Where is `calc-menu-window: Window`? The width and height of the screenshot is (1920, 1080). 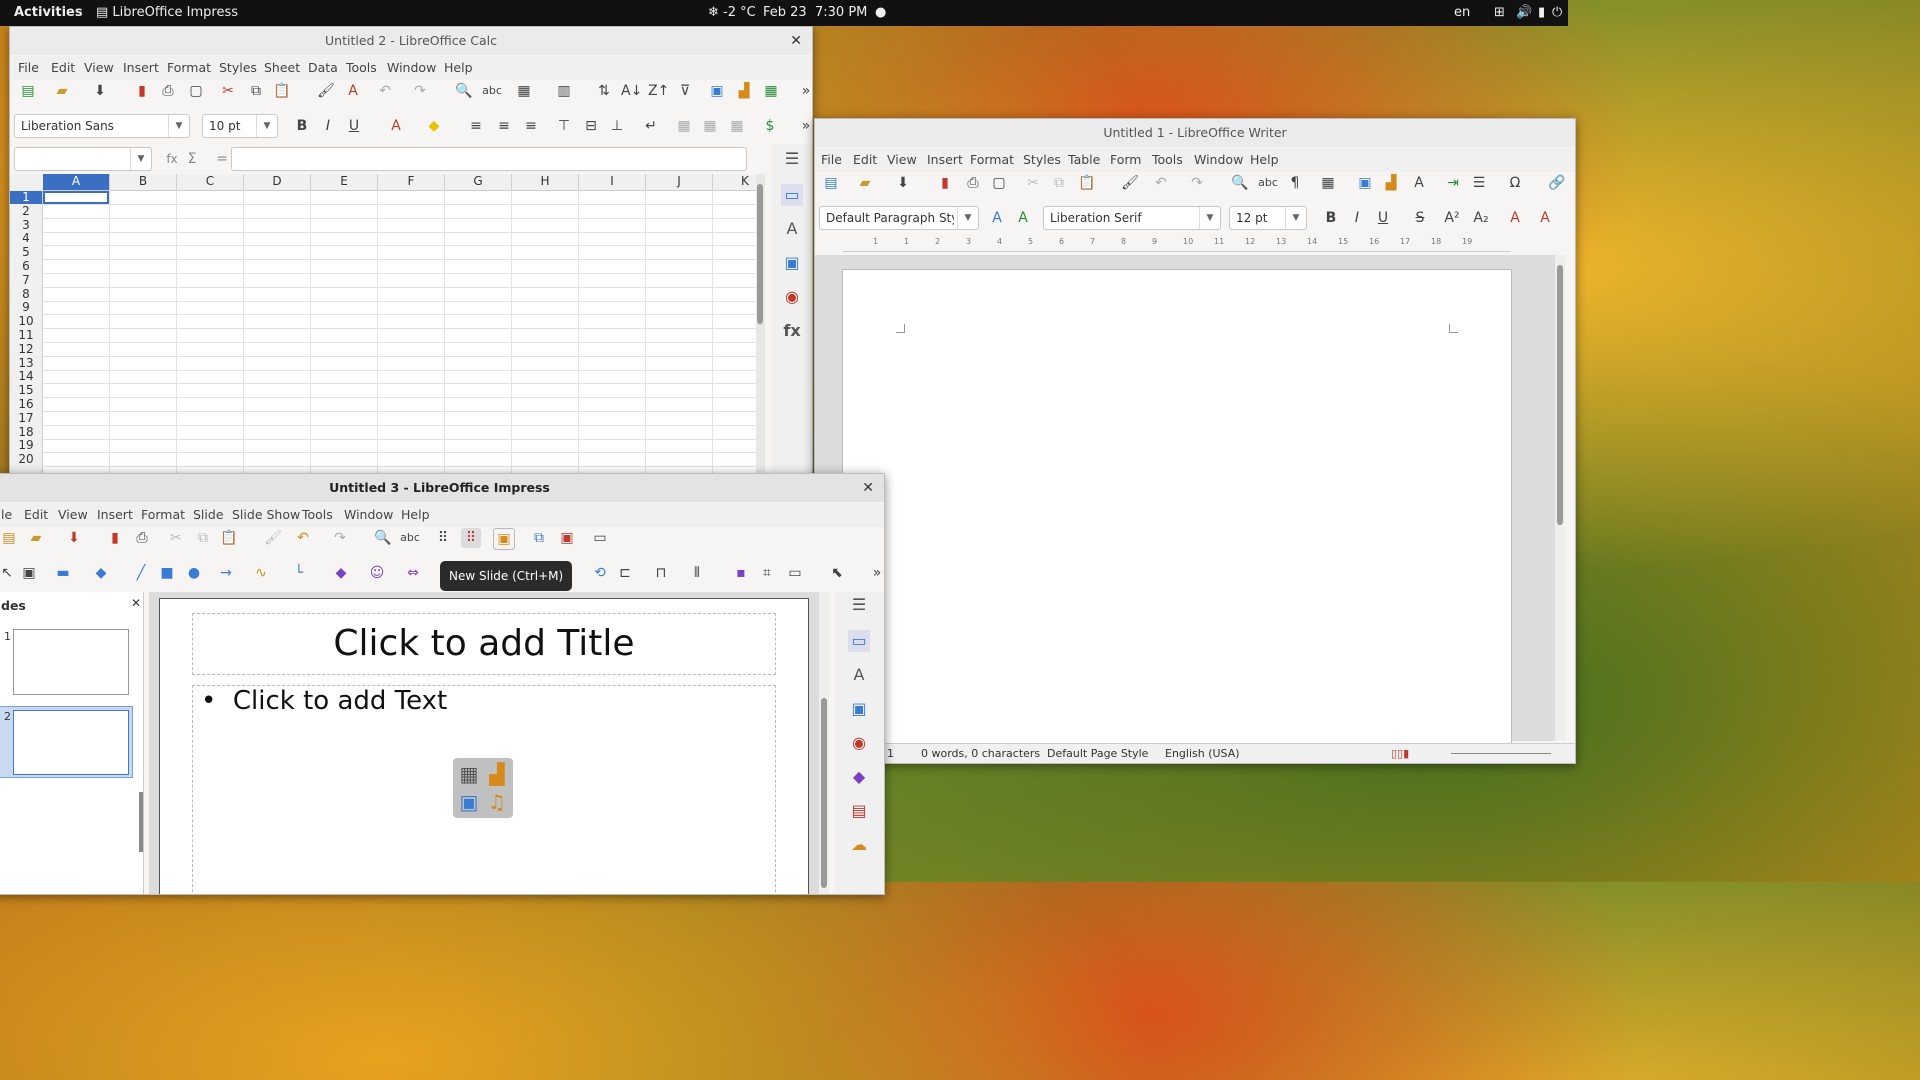 calc-menu-window: Window is located at coordinates (411, 67).